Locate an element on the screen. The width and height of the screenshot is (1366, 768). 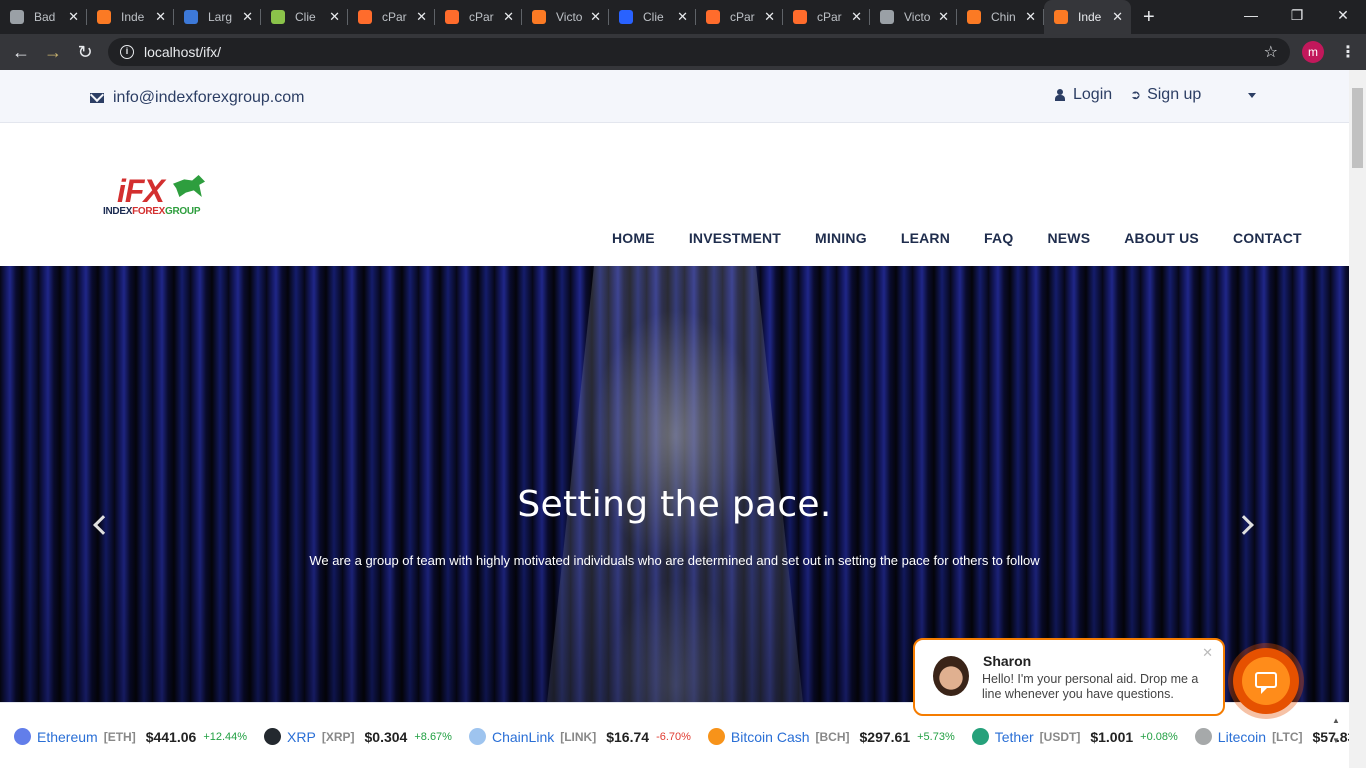
browser-tab: Chin ✕ is located at coordinates (1000, 17).